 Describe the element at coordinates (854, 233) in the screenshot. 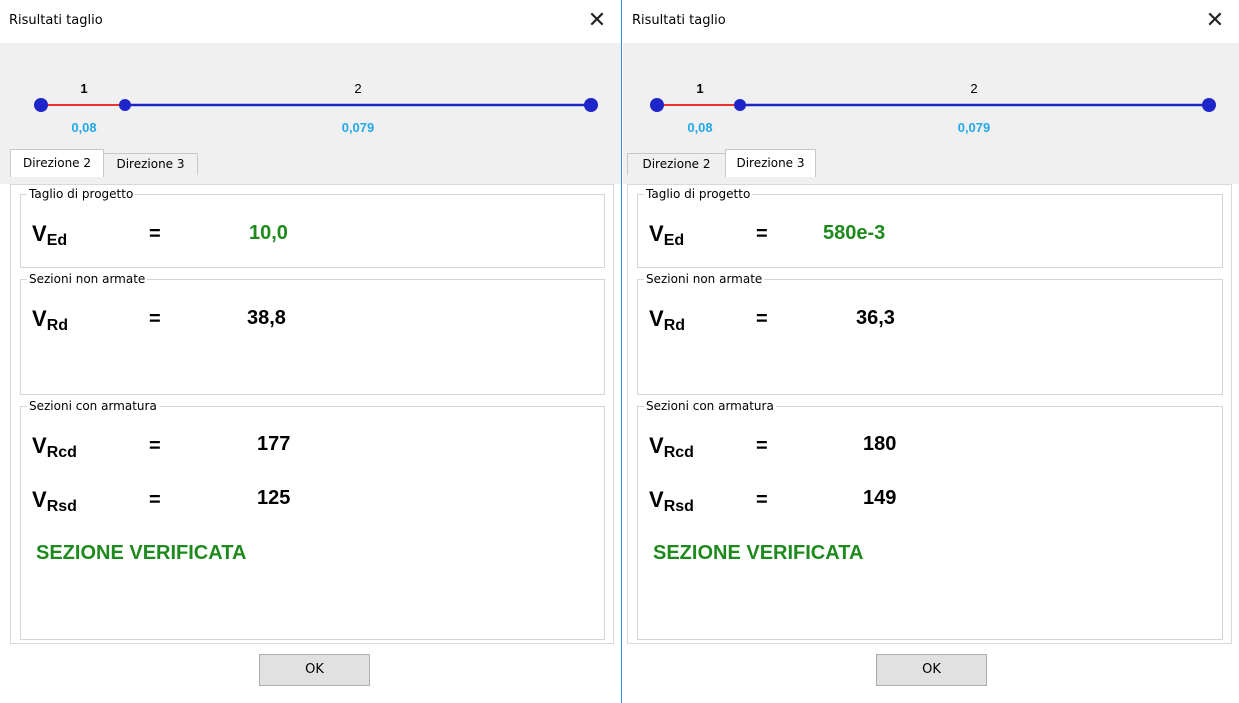

I see `value-v-ed: 580e-3` at that location.